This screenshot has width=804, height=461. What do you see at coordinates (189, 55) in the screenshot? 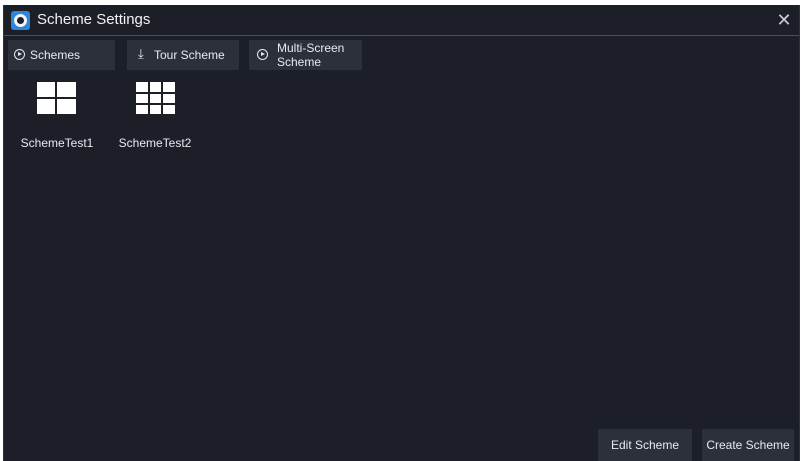
I see `tab-label: Tour Scheme` at bounding box center [189, 55].